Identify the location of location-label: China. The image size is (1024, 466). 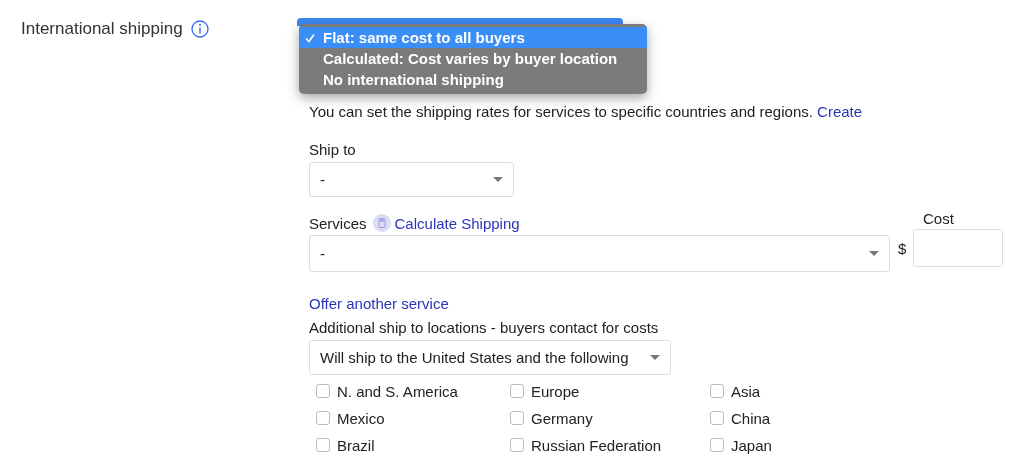
(751, 418).